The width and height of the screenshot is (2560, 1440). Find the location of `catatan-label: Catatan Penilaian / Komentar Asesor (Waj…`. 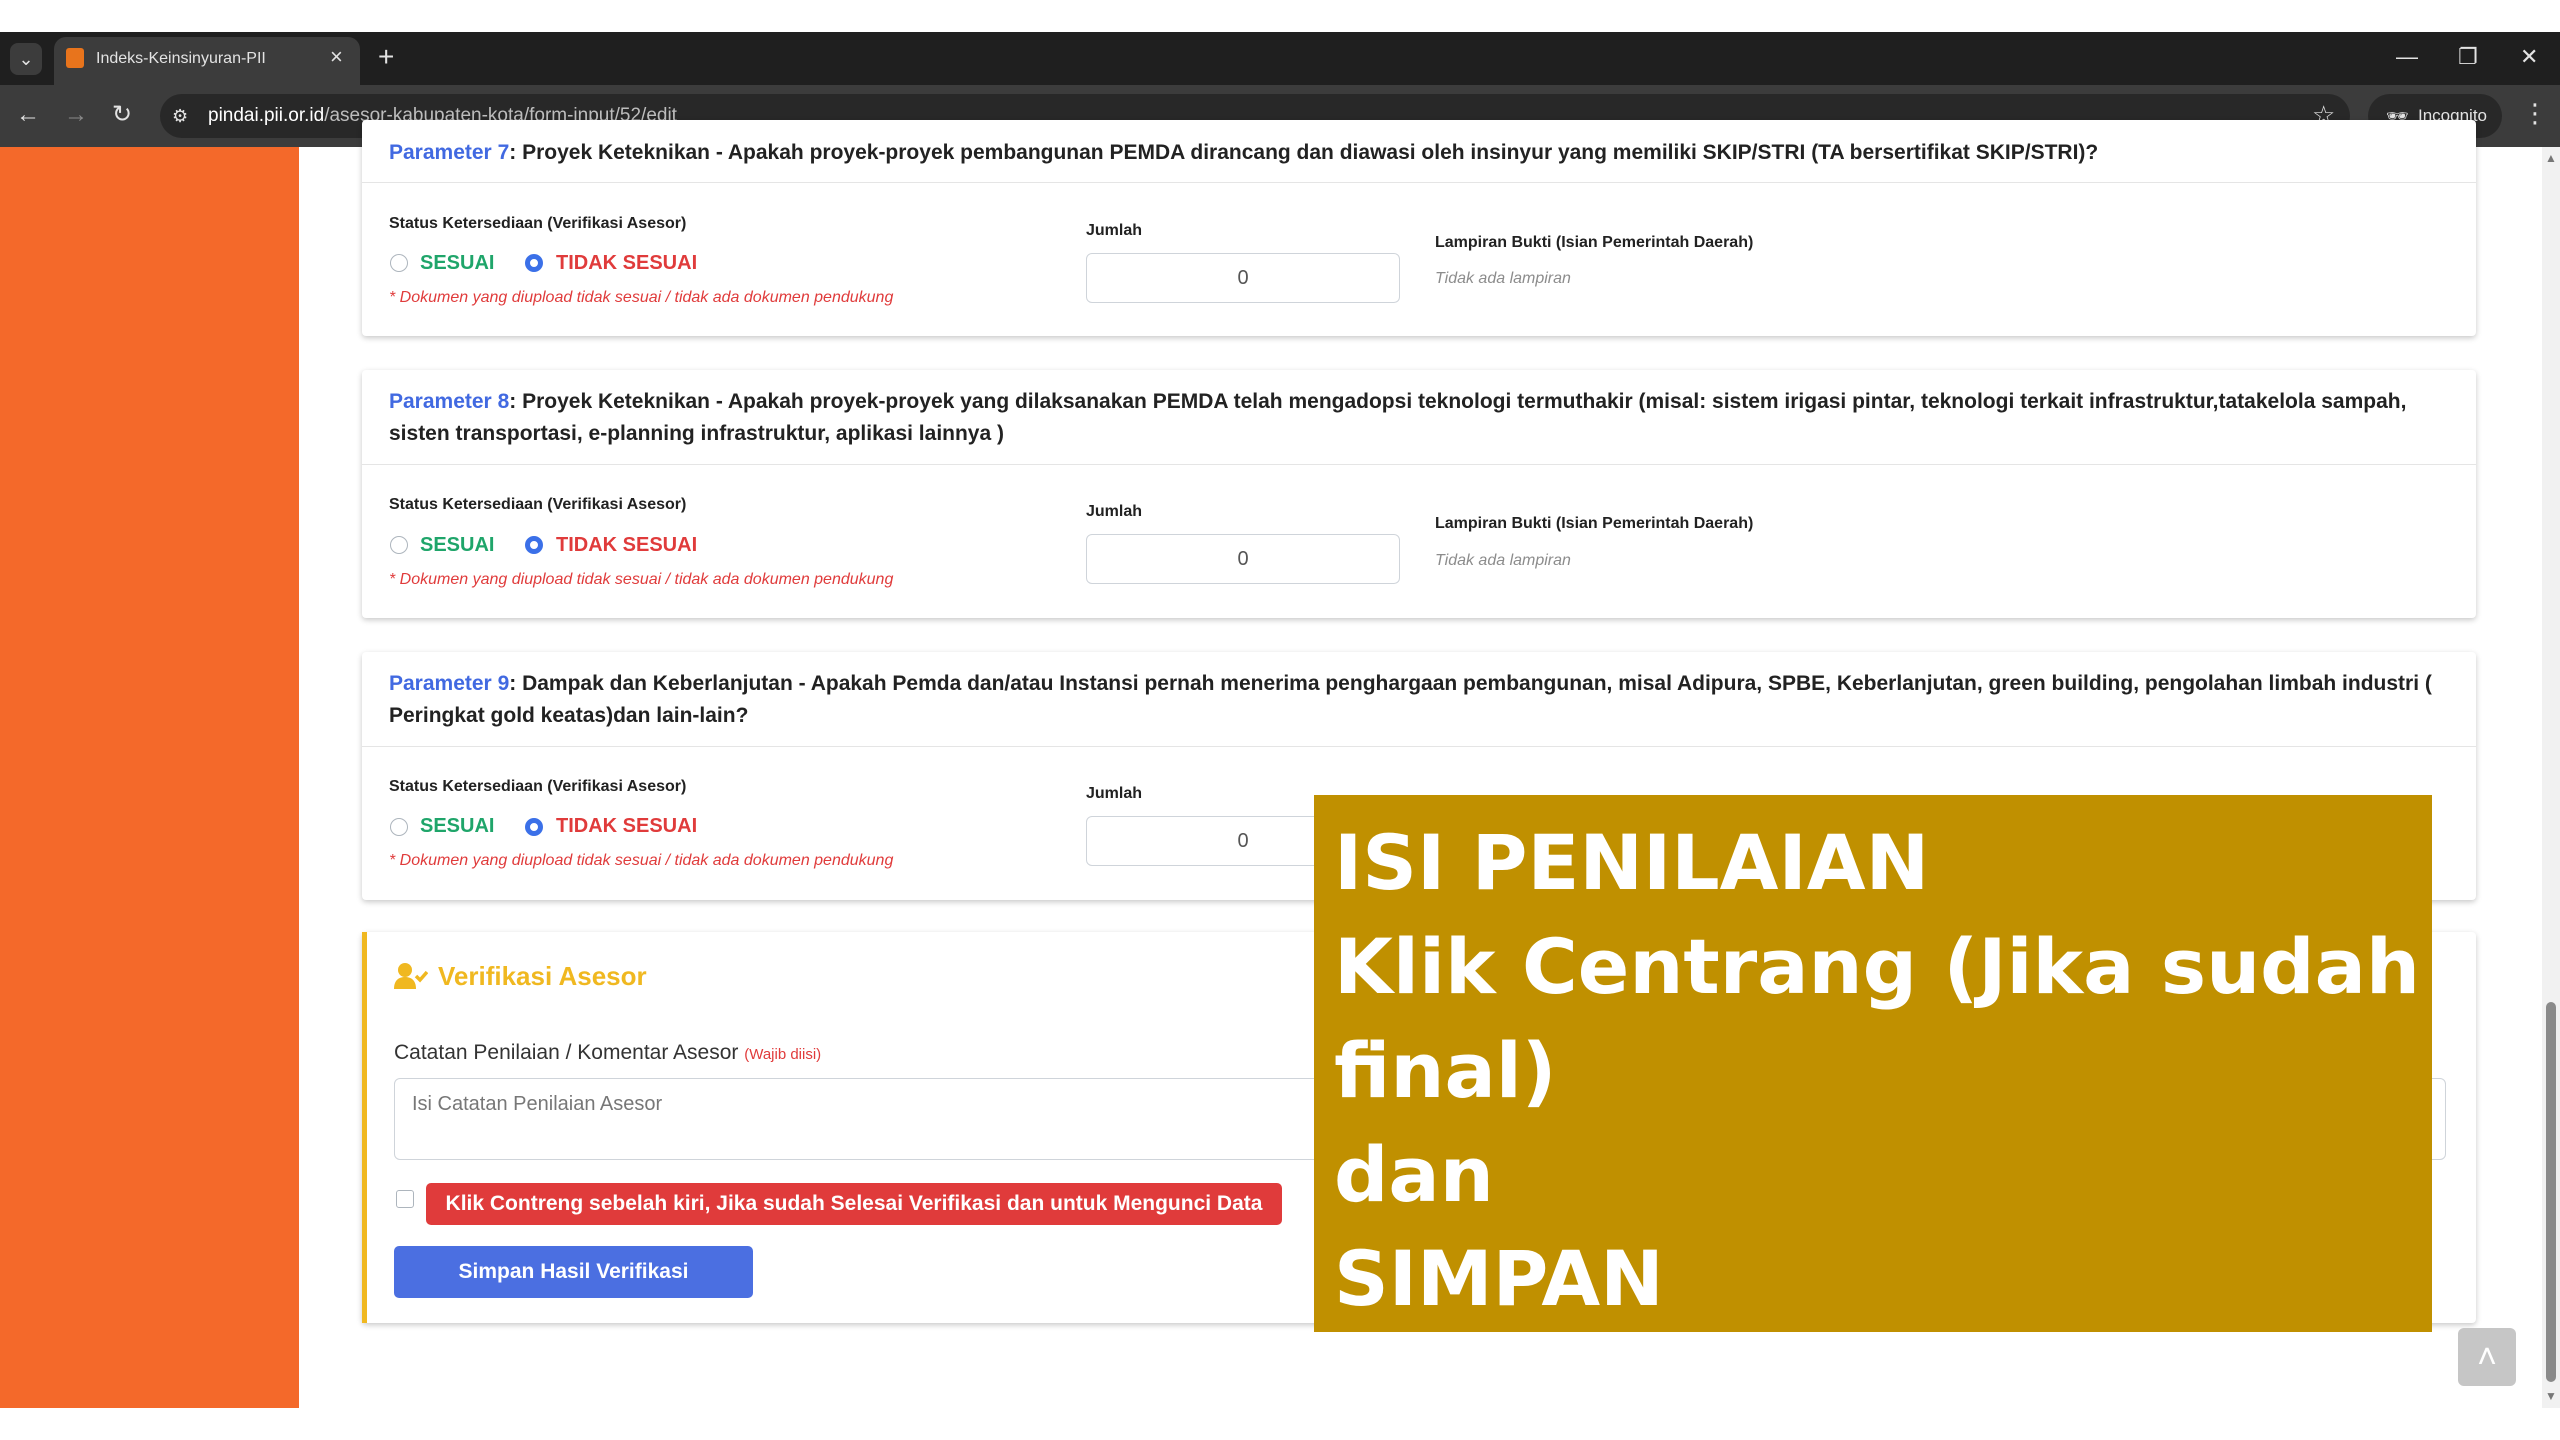

catatan-label: Catatan Penilaian / Komentar Asesor (Waj… is located at coordinates (608, 1052).